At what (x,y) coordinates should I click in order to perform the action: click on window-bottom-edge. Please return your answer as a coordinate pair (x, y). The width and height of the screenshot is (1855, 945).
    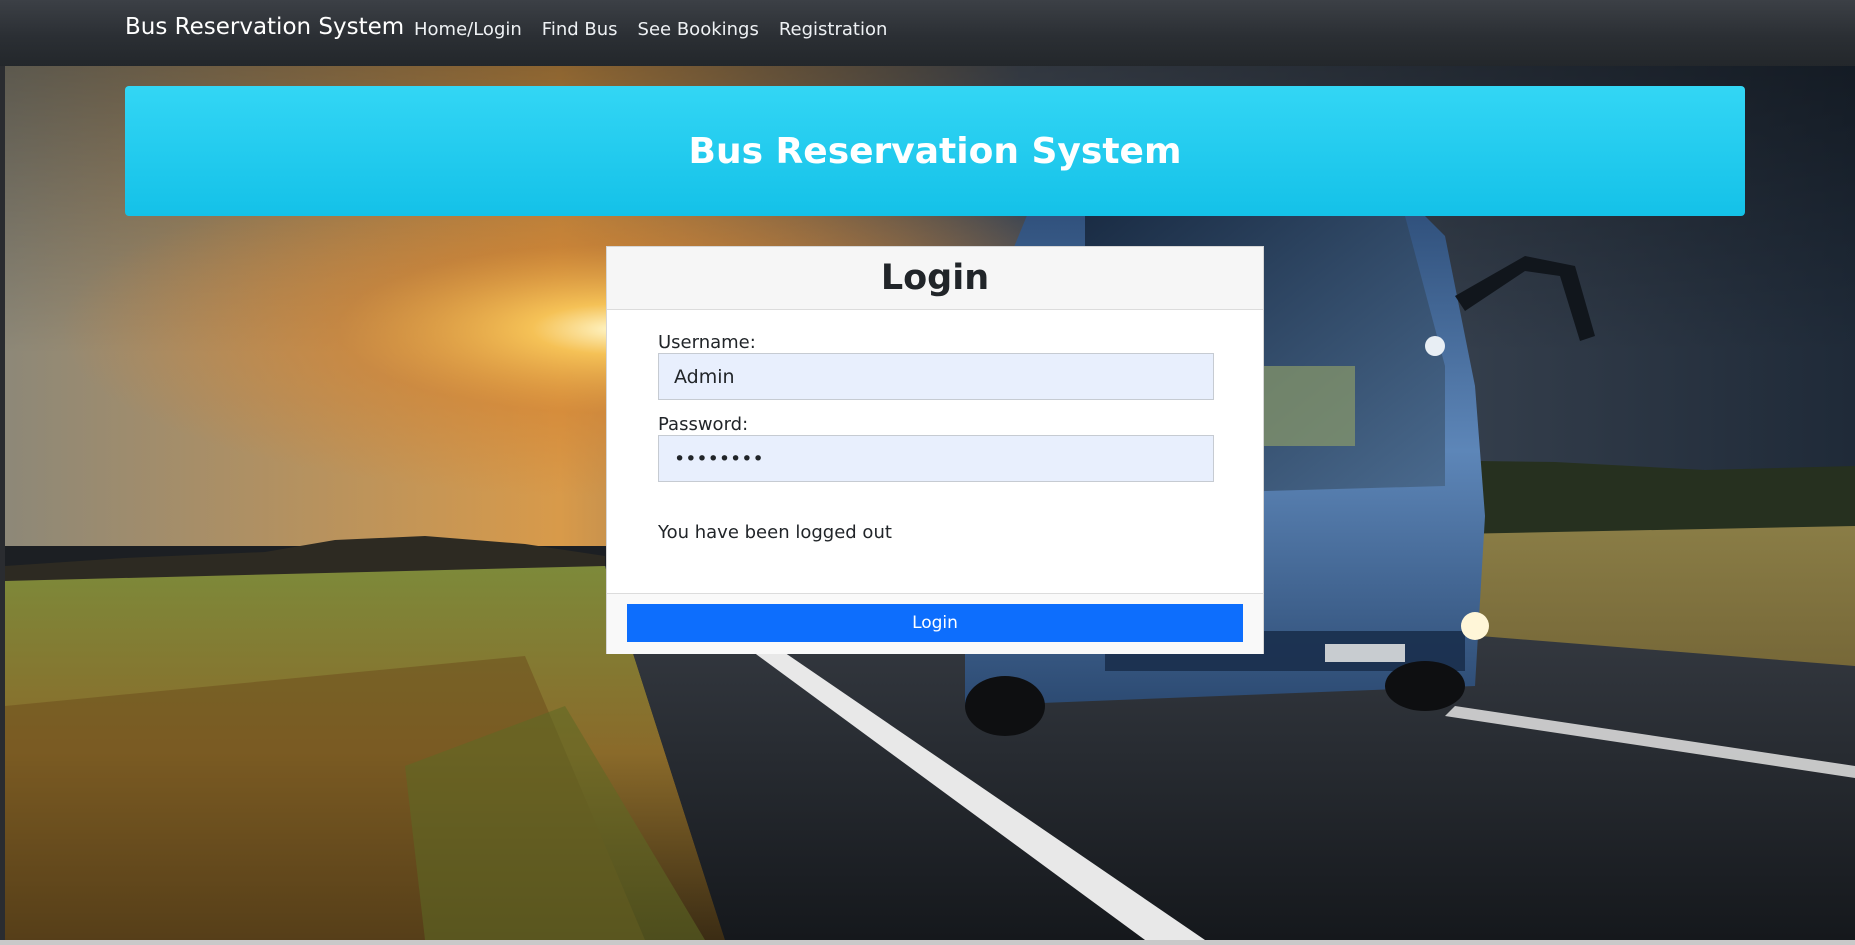
    Looking at the image, I should click on (927, 942).